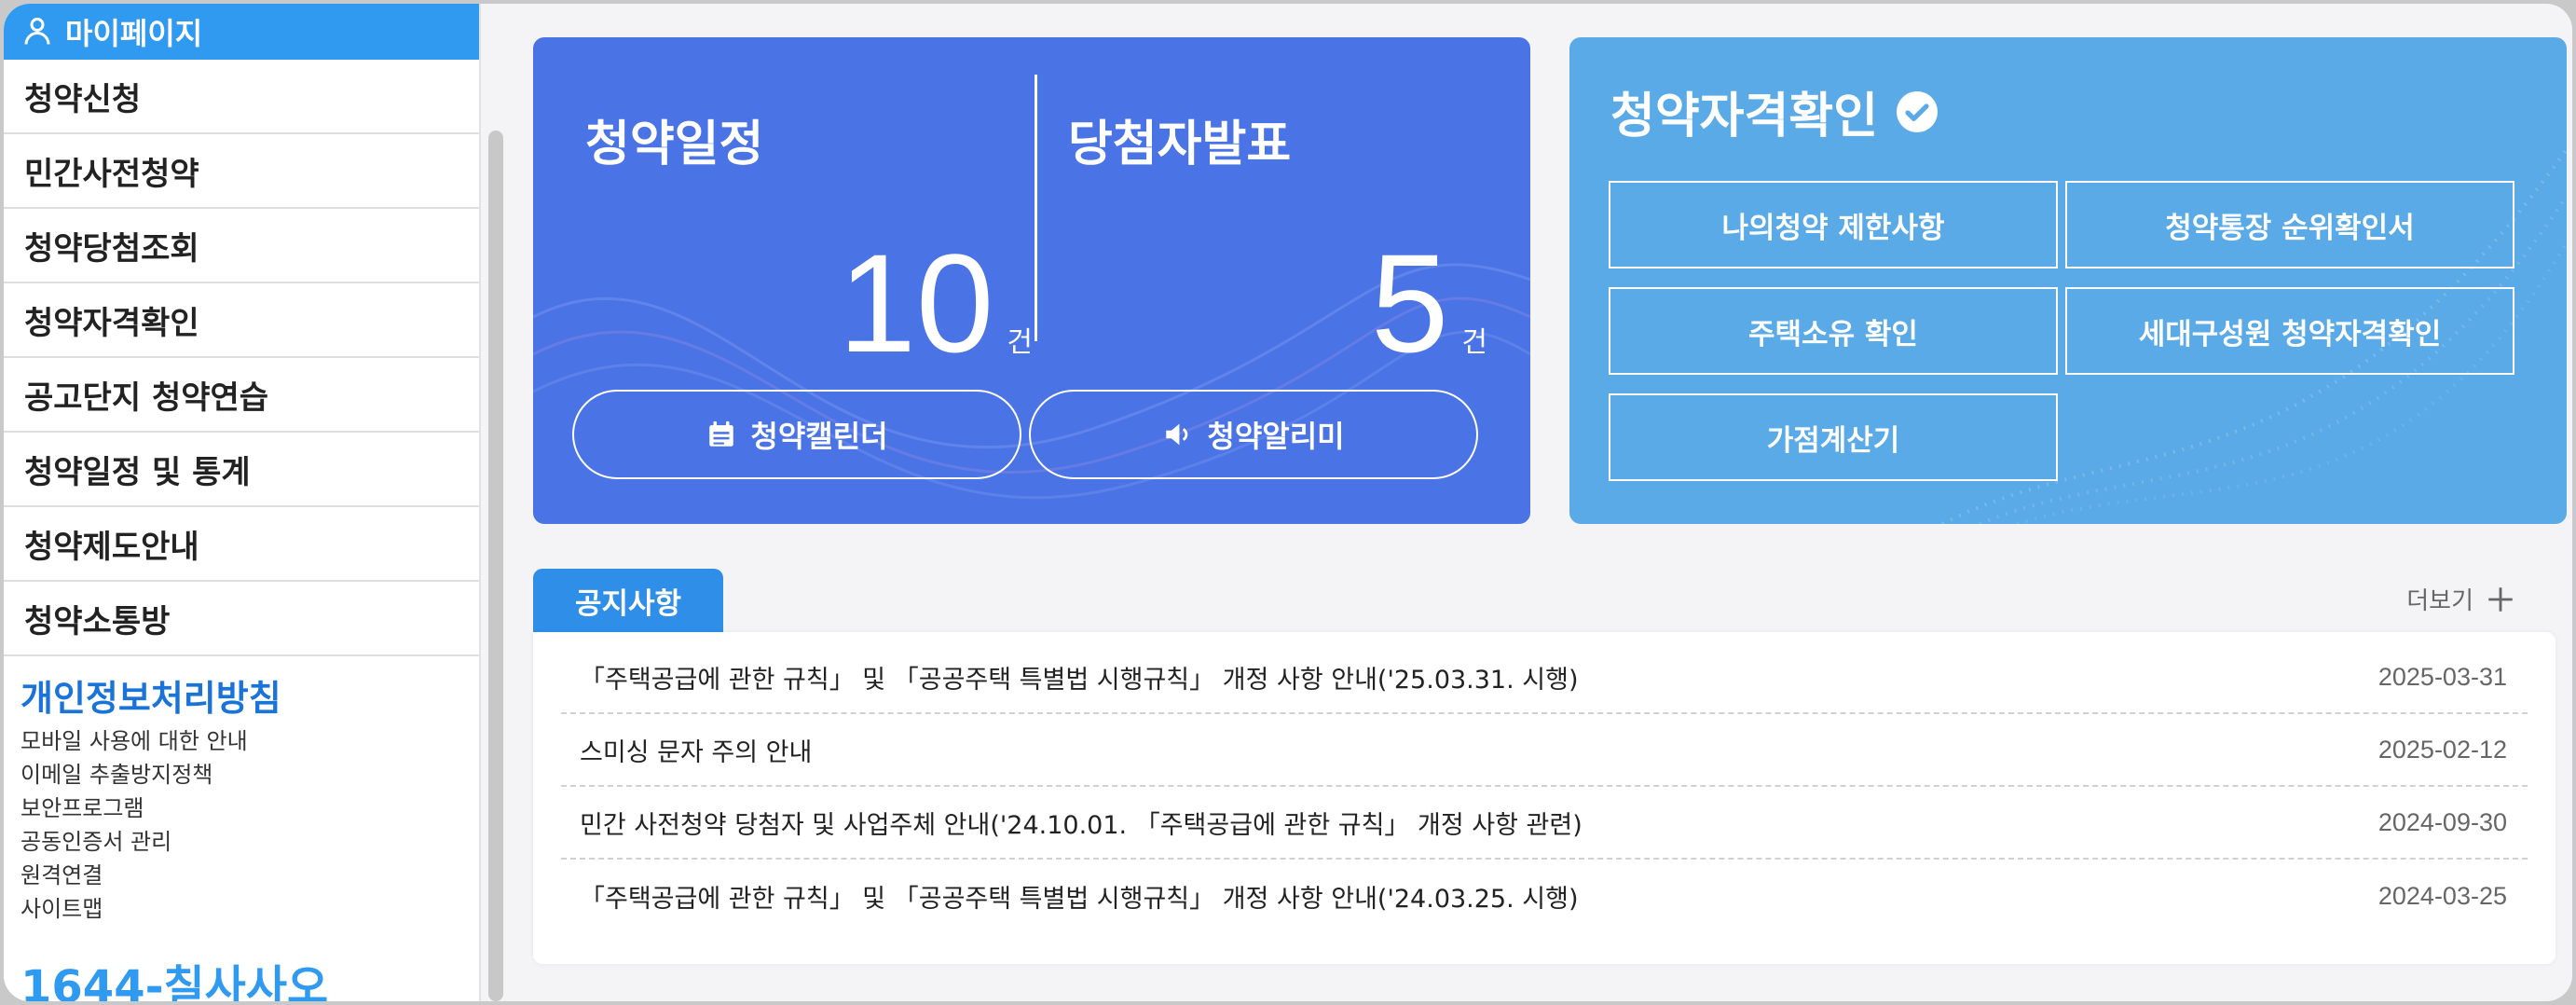 This screenshot has height=1005, width=2576. Describe the element at coordinates (241, 395) in the screenshot. I see `sidebar-item-practice: 공고단지 청약연습` at that location.